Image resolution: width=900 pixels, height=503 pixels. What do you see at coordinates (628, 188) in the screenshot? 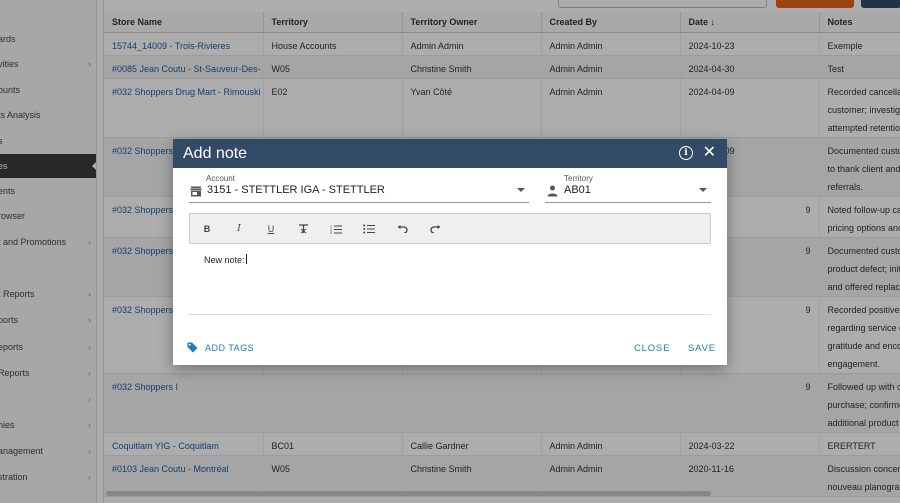
I see `territory-select: Territory AB01` at bounding box center [628, 188].